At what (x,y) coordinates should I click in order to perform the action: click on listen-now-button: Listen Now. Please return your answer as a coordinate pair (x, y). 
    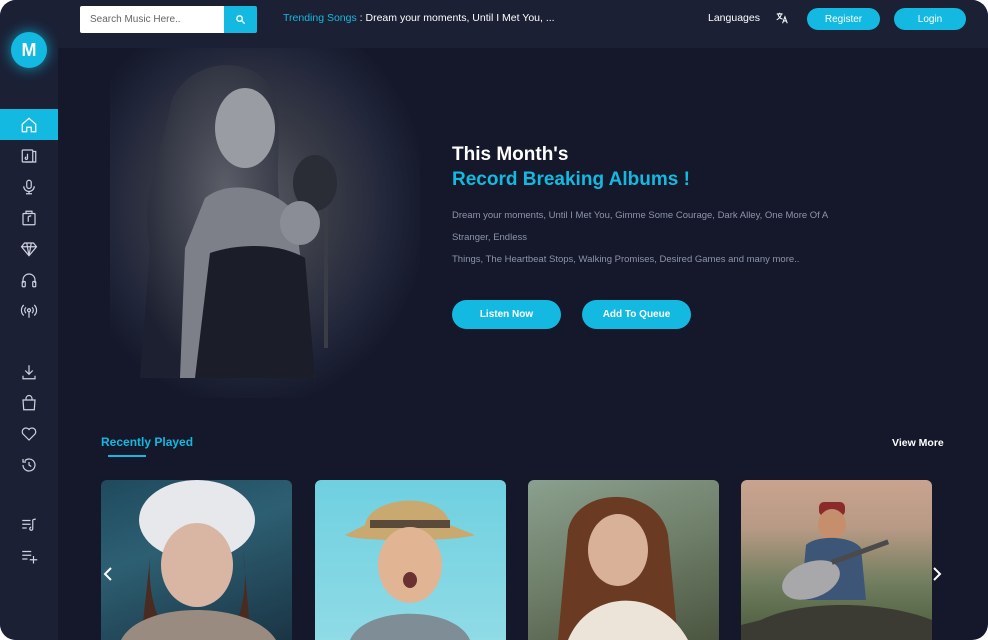
    Looking at the image, I should click on (506, 314).